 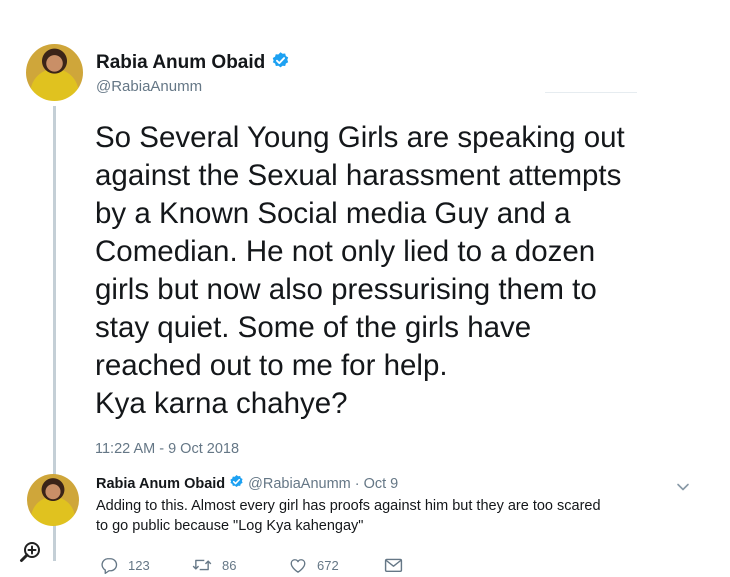 I want to click on main-tweet-author-name: Rabia Anum Obaid, so click(x=180, y=63).